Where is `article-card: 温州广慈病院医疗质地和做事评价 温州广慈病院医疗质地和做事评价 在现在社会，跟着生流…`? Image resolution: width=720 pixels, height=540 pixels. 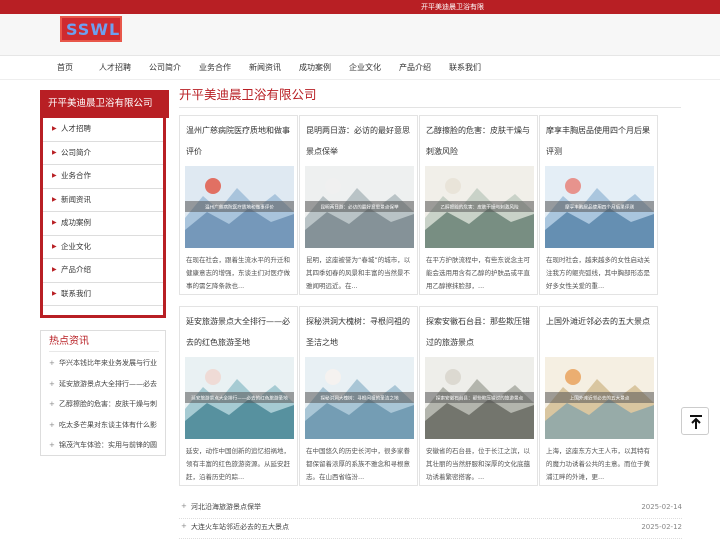 article-card: 温州广慈病院医疗质地和做事评价 温州广慈病院医疗质地和做事评价 在现在社会，跟着生流… is located at coordinates (238, 205).